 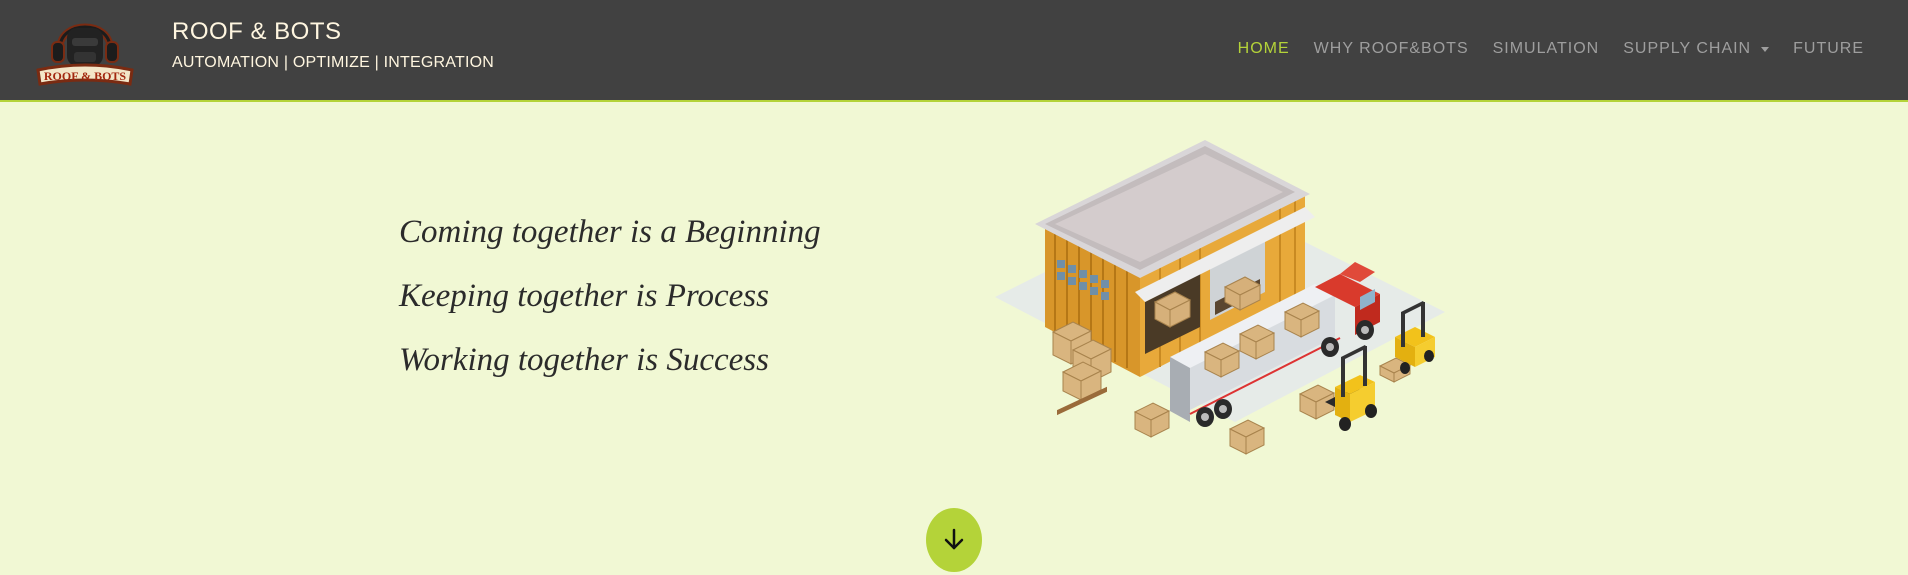 I want to click on nav-why-roofbots: WHY ROOF&BOTS, so click(x=1391, y=49).